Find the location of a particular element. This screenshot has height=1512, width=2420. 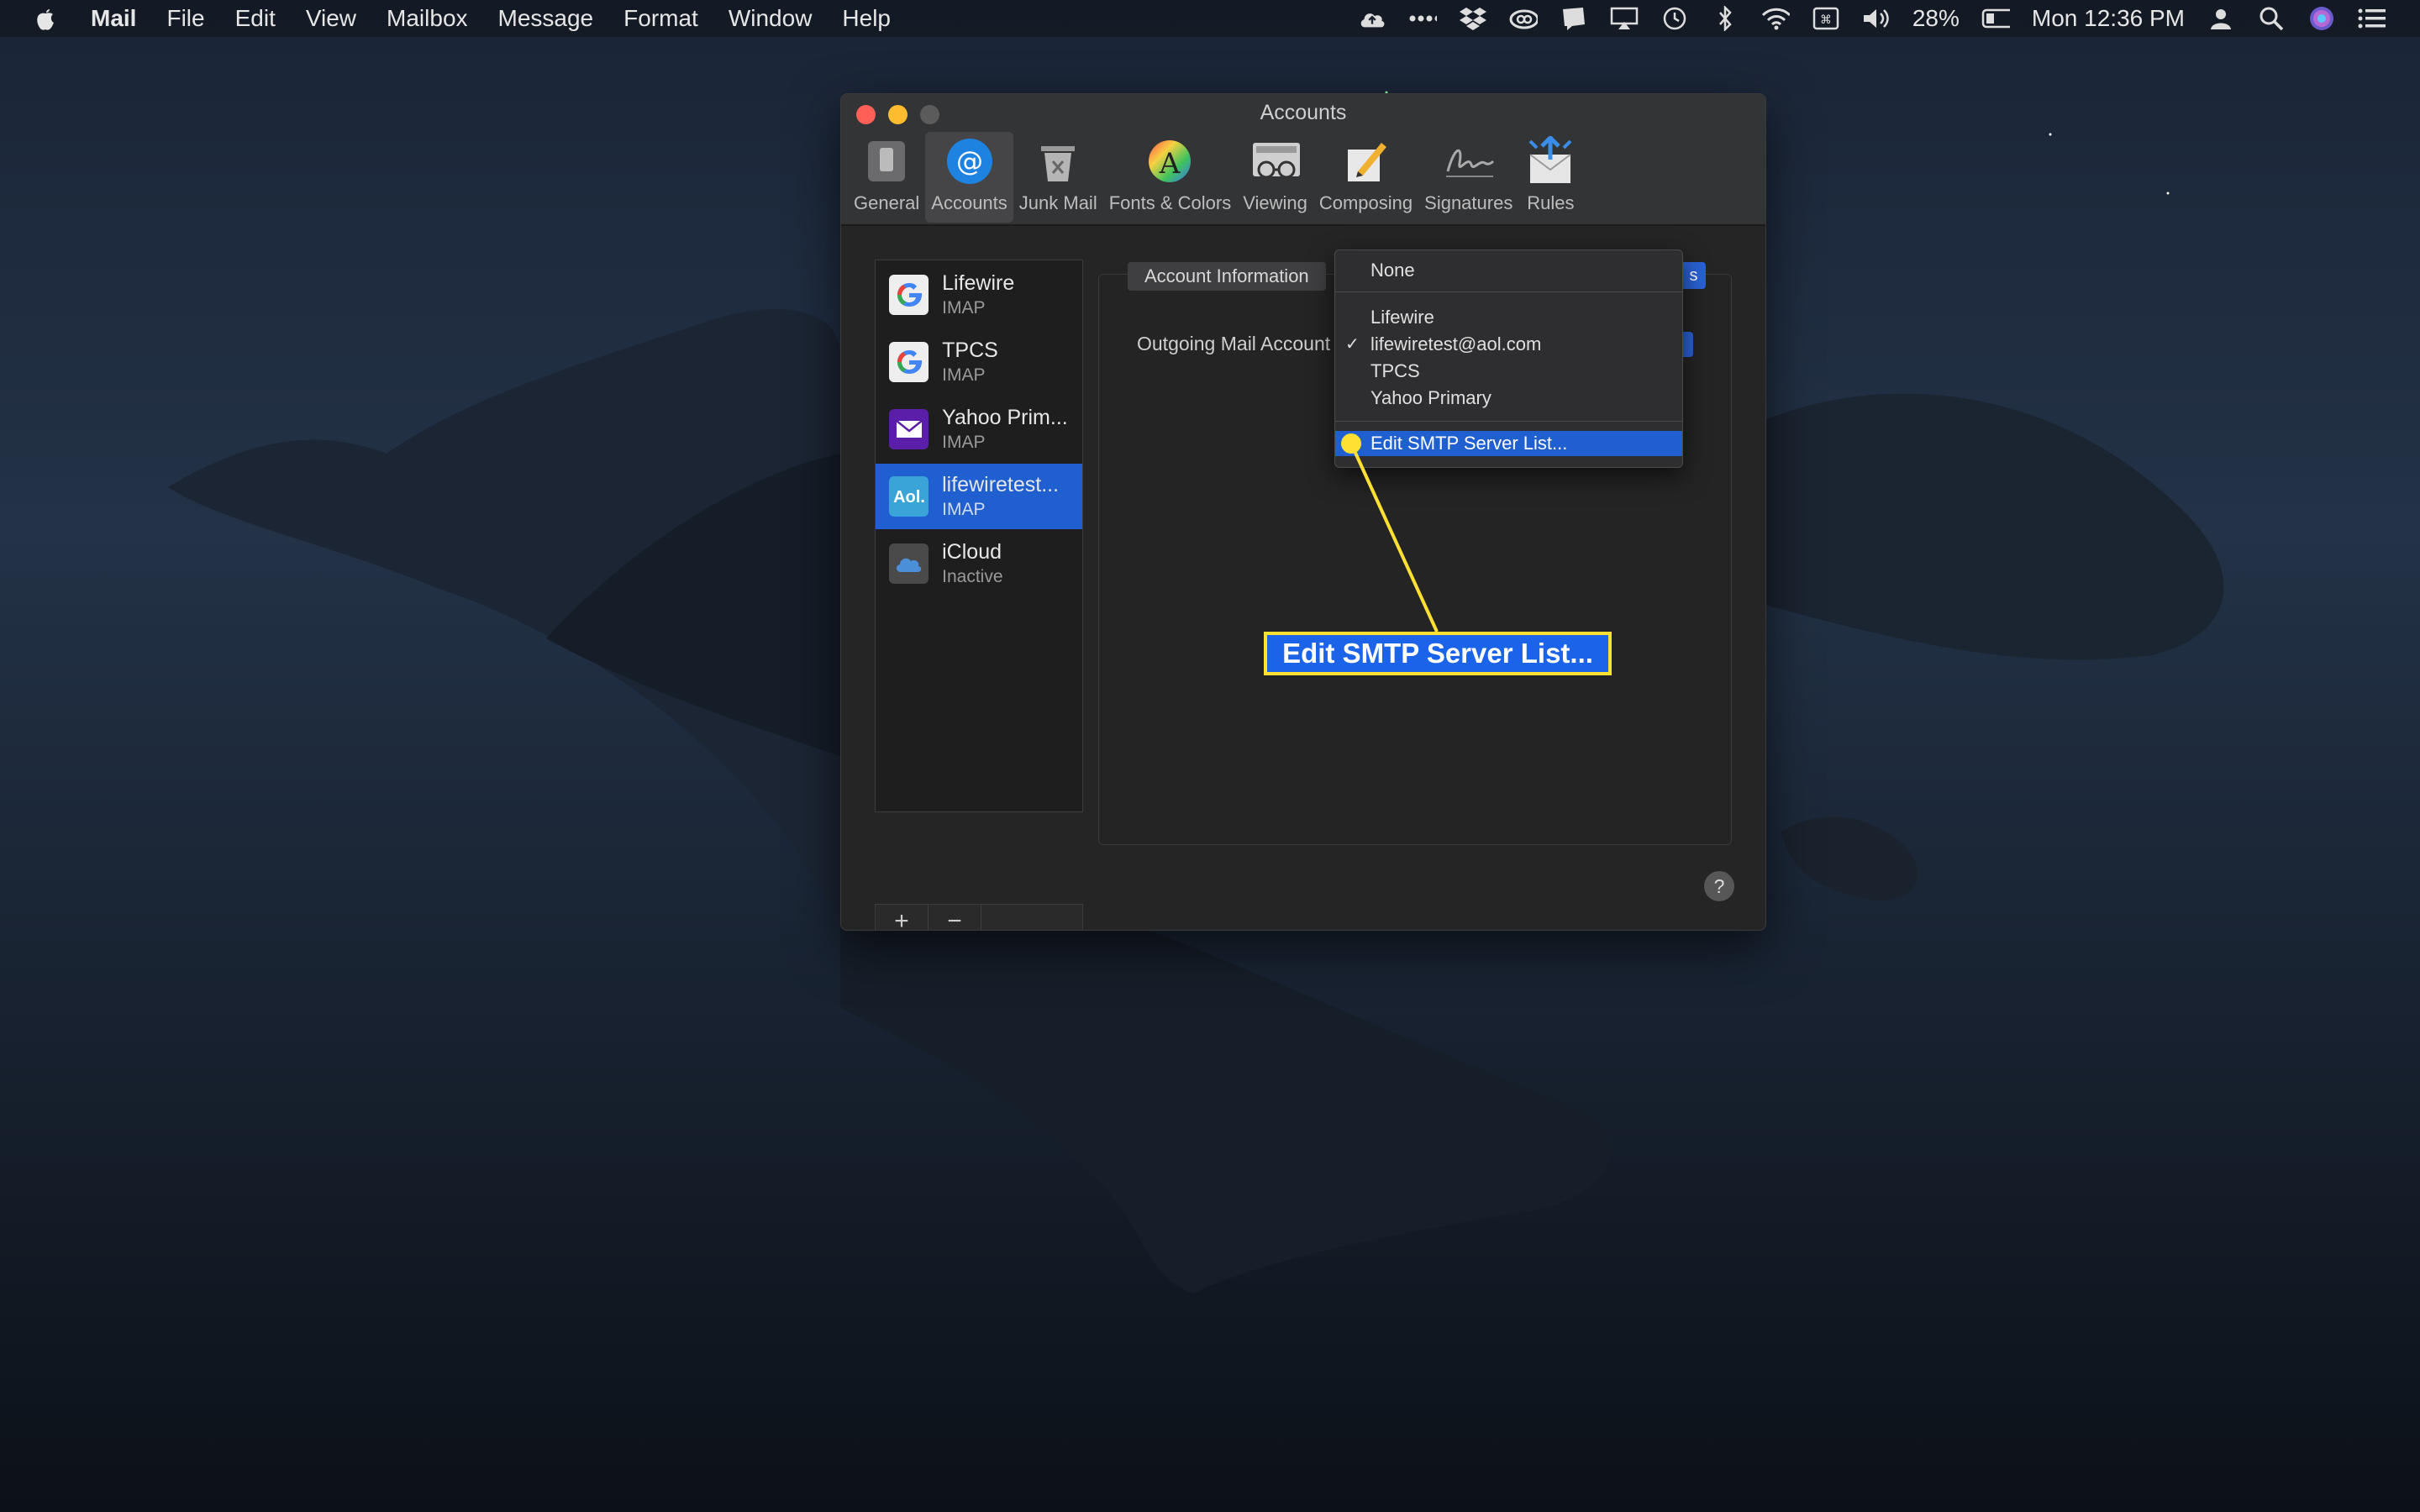

status-area: ⌘ 28% Mon 12:36 PM is located at coordinates (1872, 18).